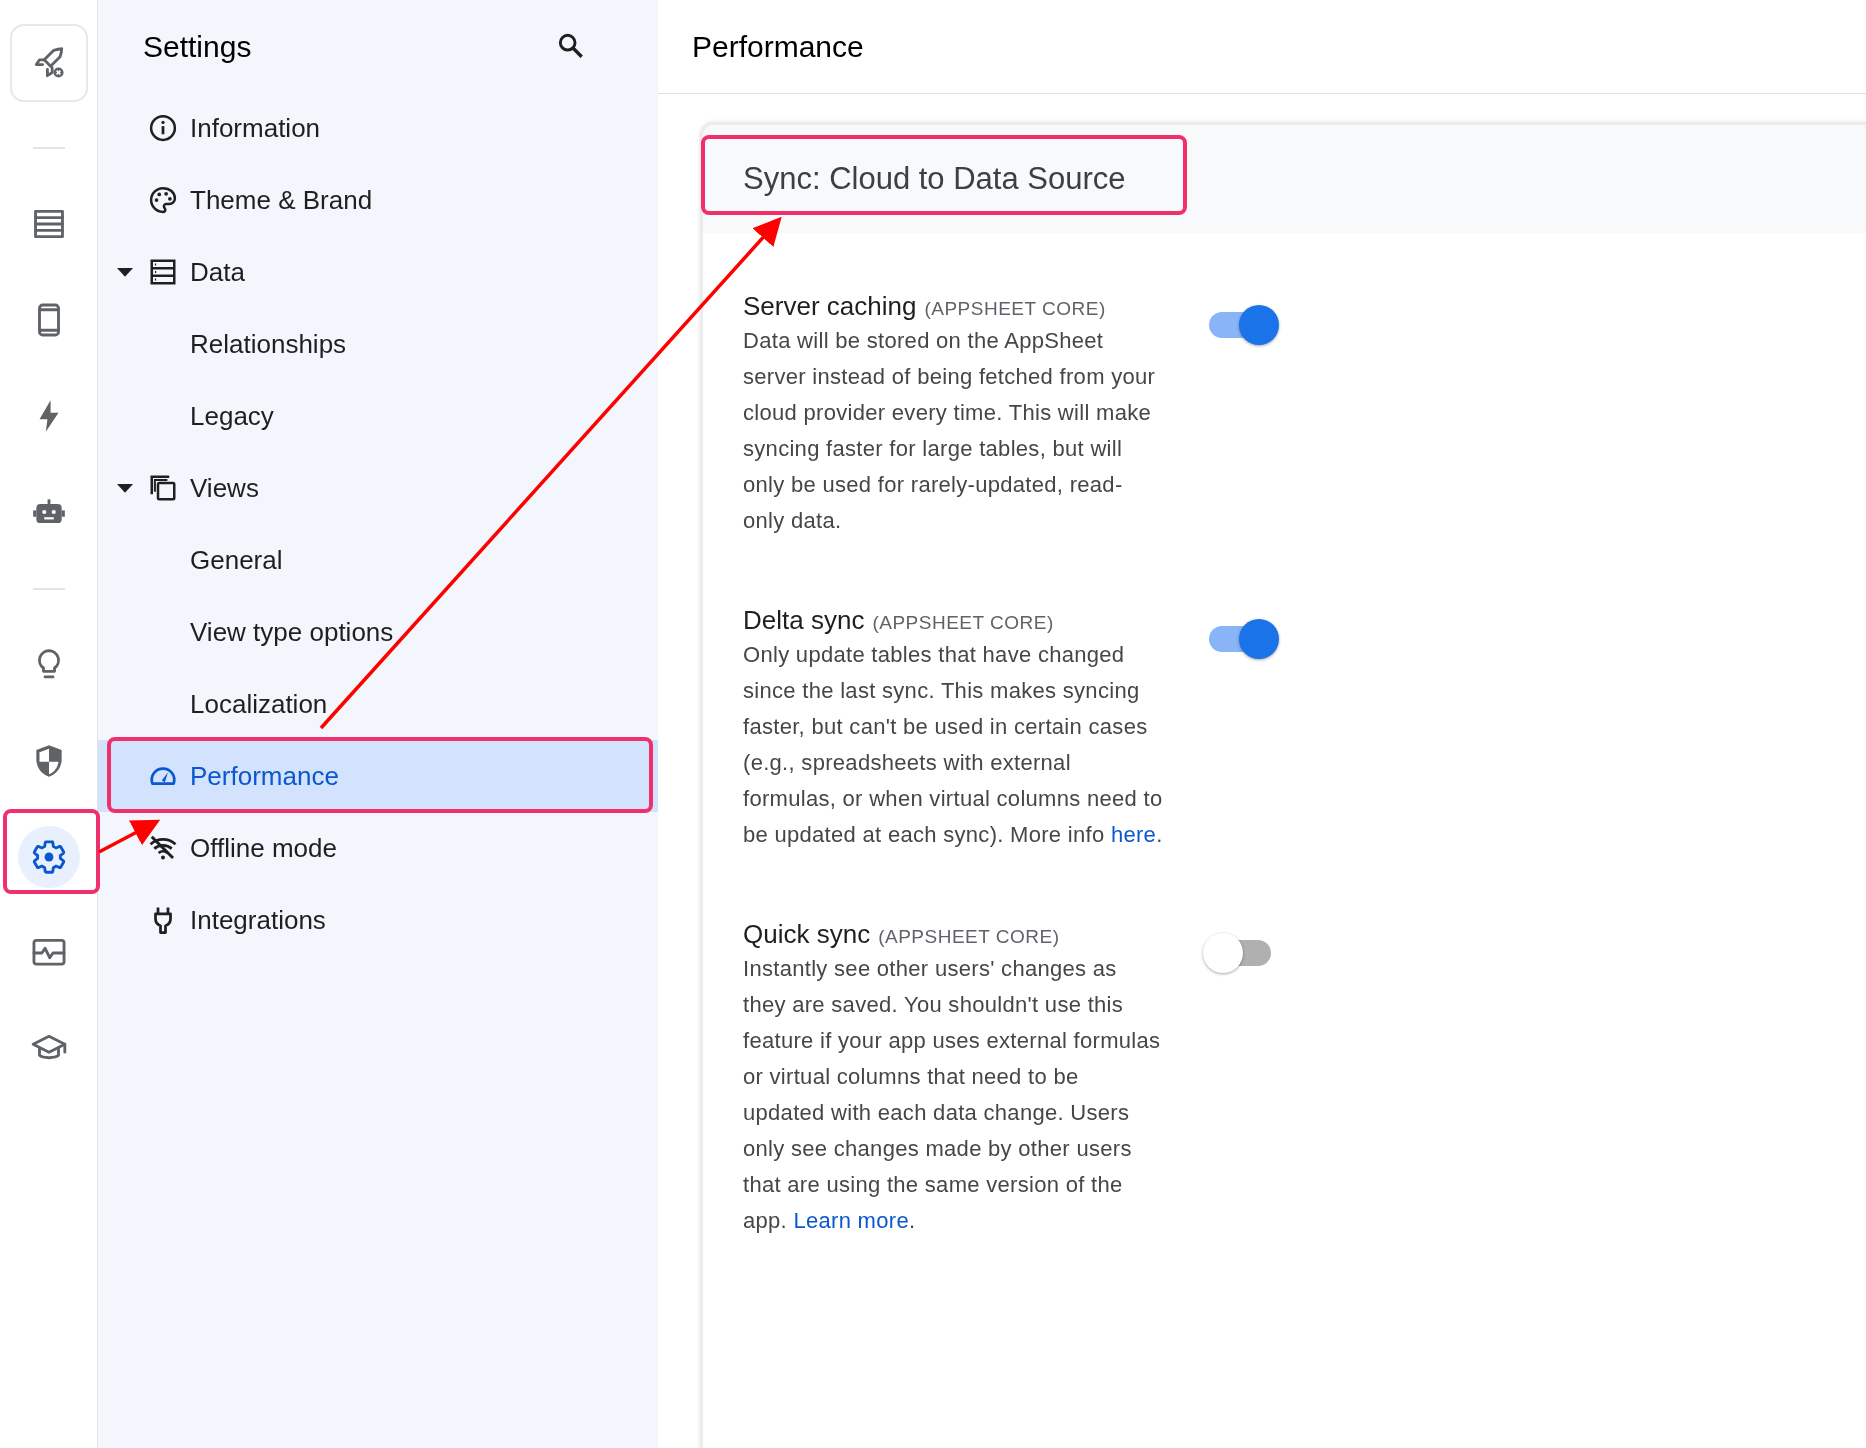 This screenshot has height=1448, width=1866. Describe the element at coordinates (163, 488) in the screenshot. I see `copy-icon` at that location.